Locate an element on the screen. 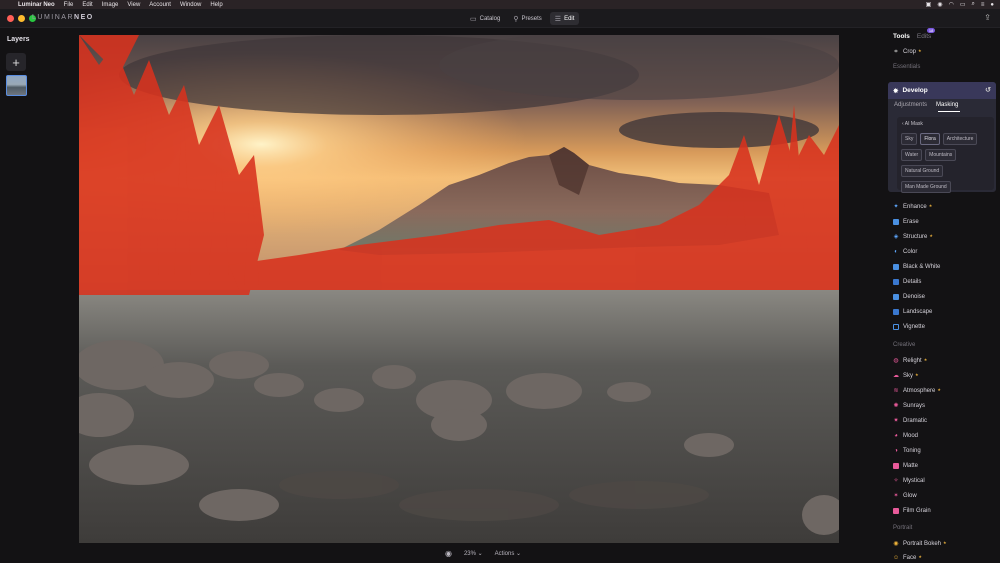 The width and height of the screenshot is (1000, 563). develop-header: ✸ Develop ↺ is located at coordinates (942, 90).